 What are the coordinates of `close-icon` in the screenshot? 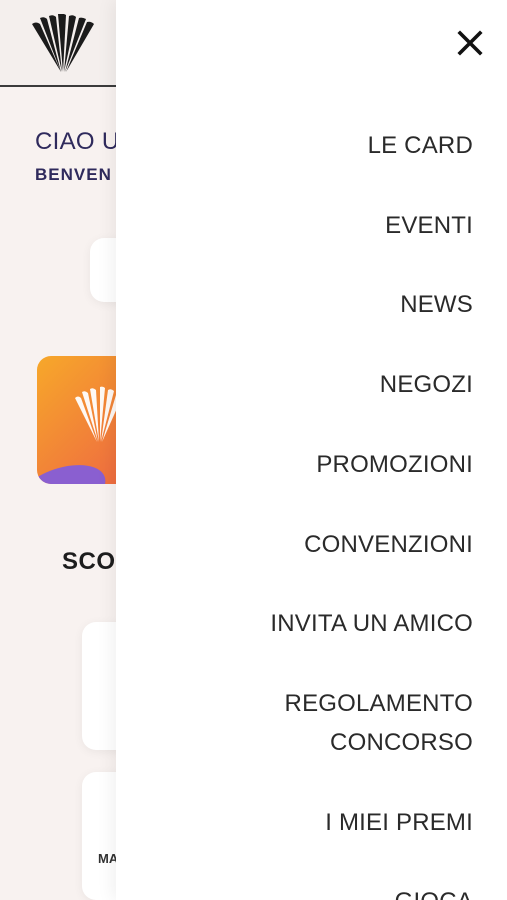 It's located at (470, 43).